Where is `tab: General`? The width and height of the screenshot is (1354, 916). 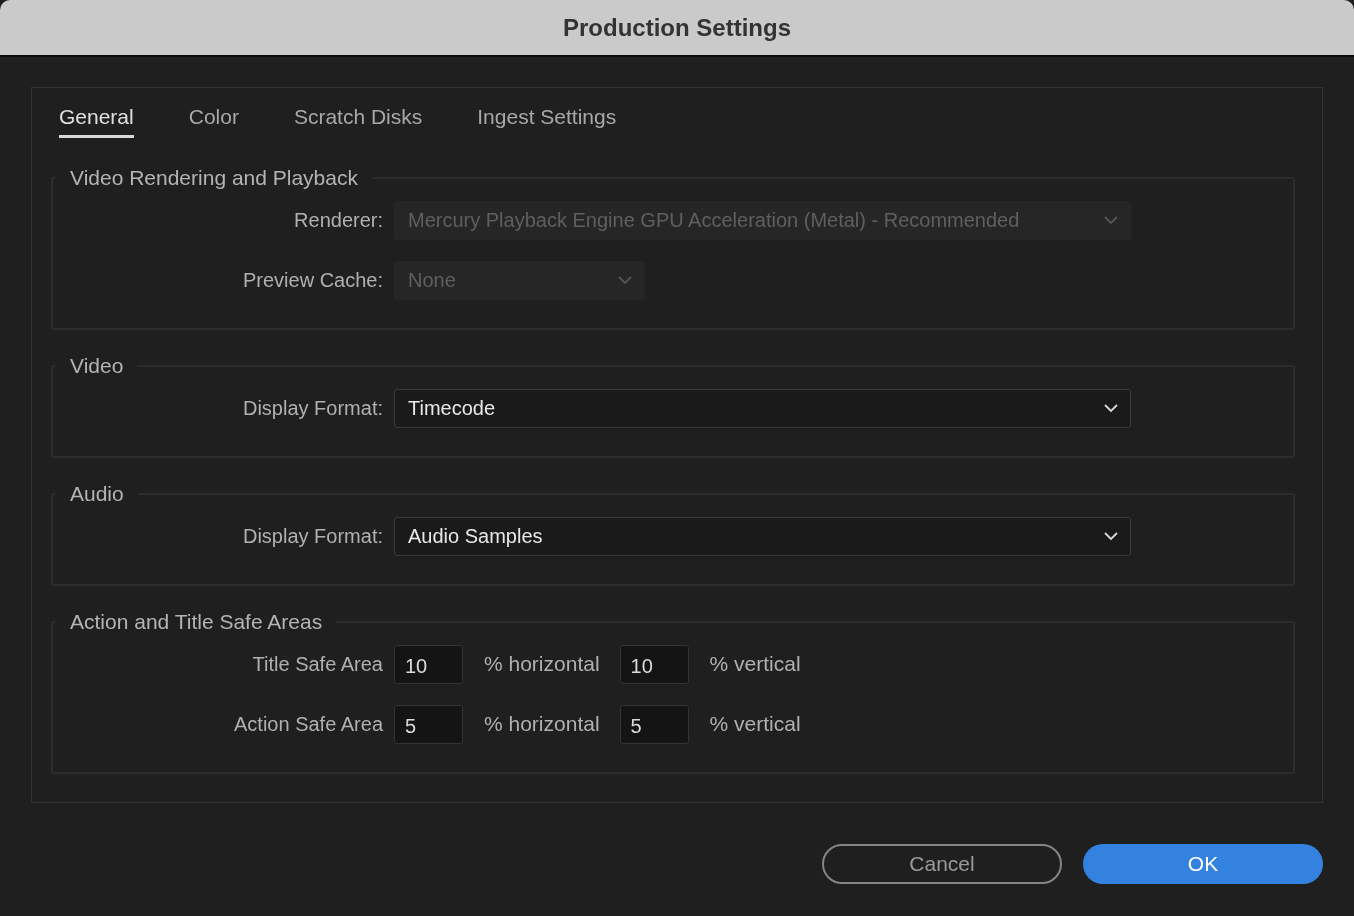 tab: General is located at coordinates (96, 120).